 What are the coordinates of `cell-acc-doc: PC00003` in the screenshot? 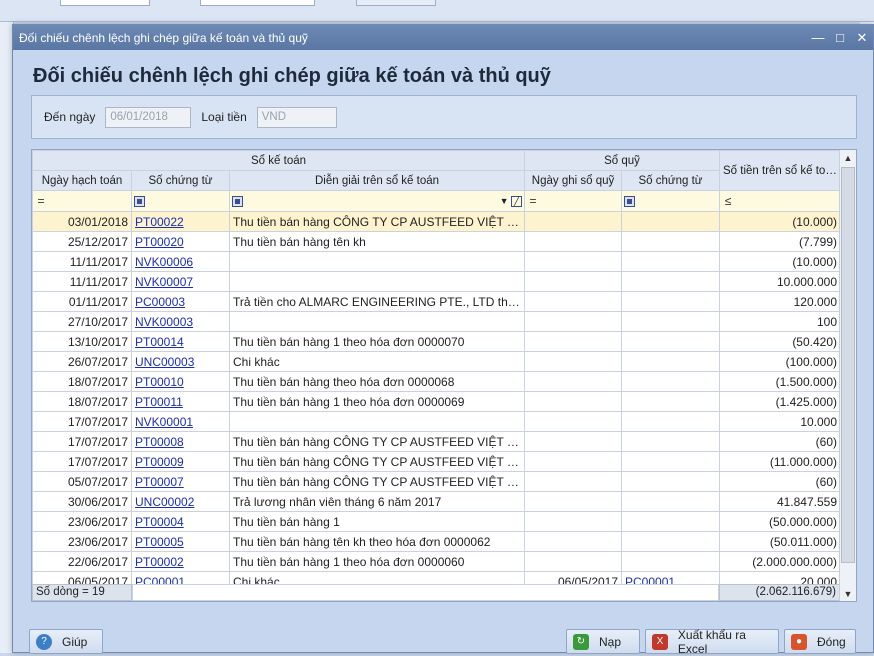 It's located at (180, 301).